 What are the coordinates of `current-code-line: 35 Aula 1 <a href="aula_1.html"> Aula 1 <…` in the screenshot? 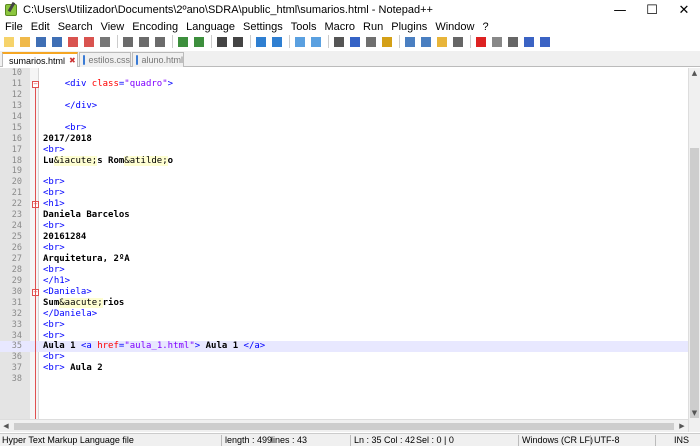 It's located at (344, 347).